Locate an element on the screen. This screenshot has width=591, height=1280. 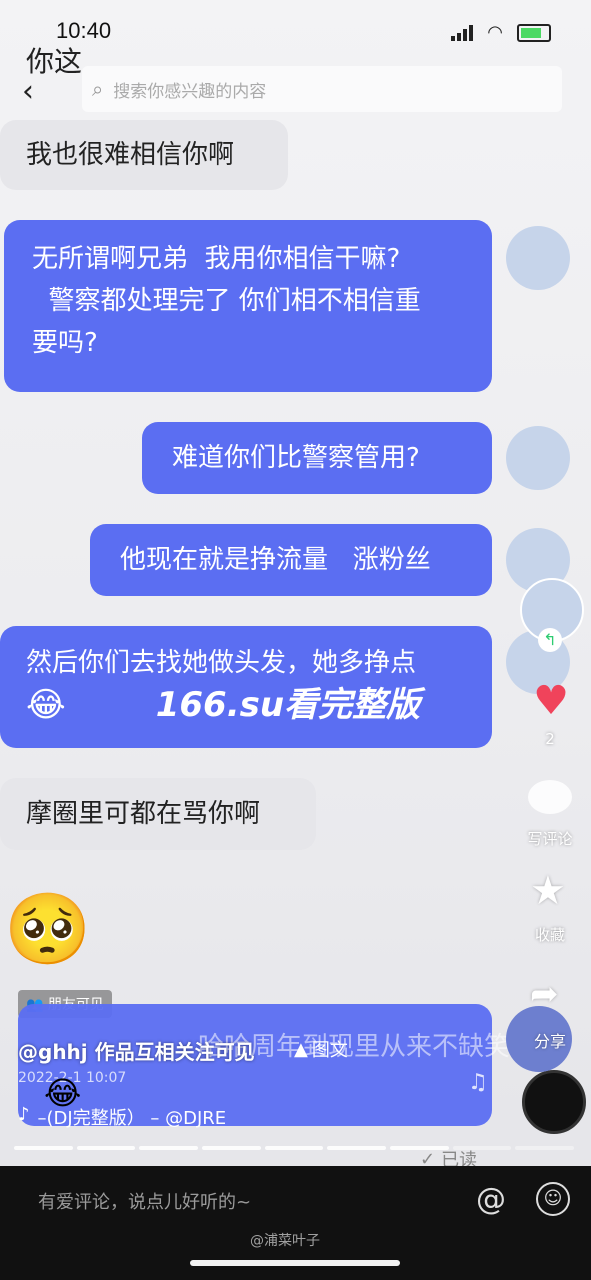
message-text: 我也很难相信你啊 is located at coordinates (130, 155).